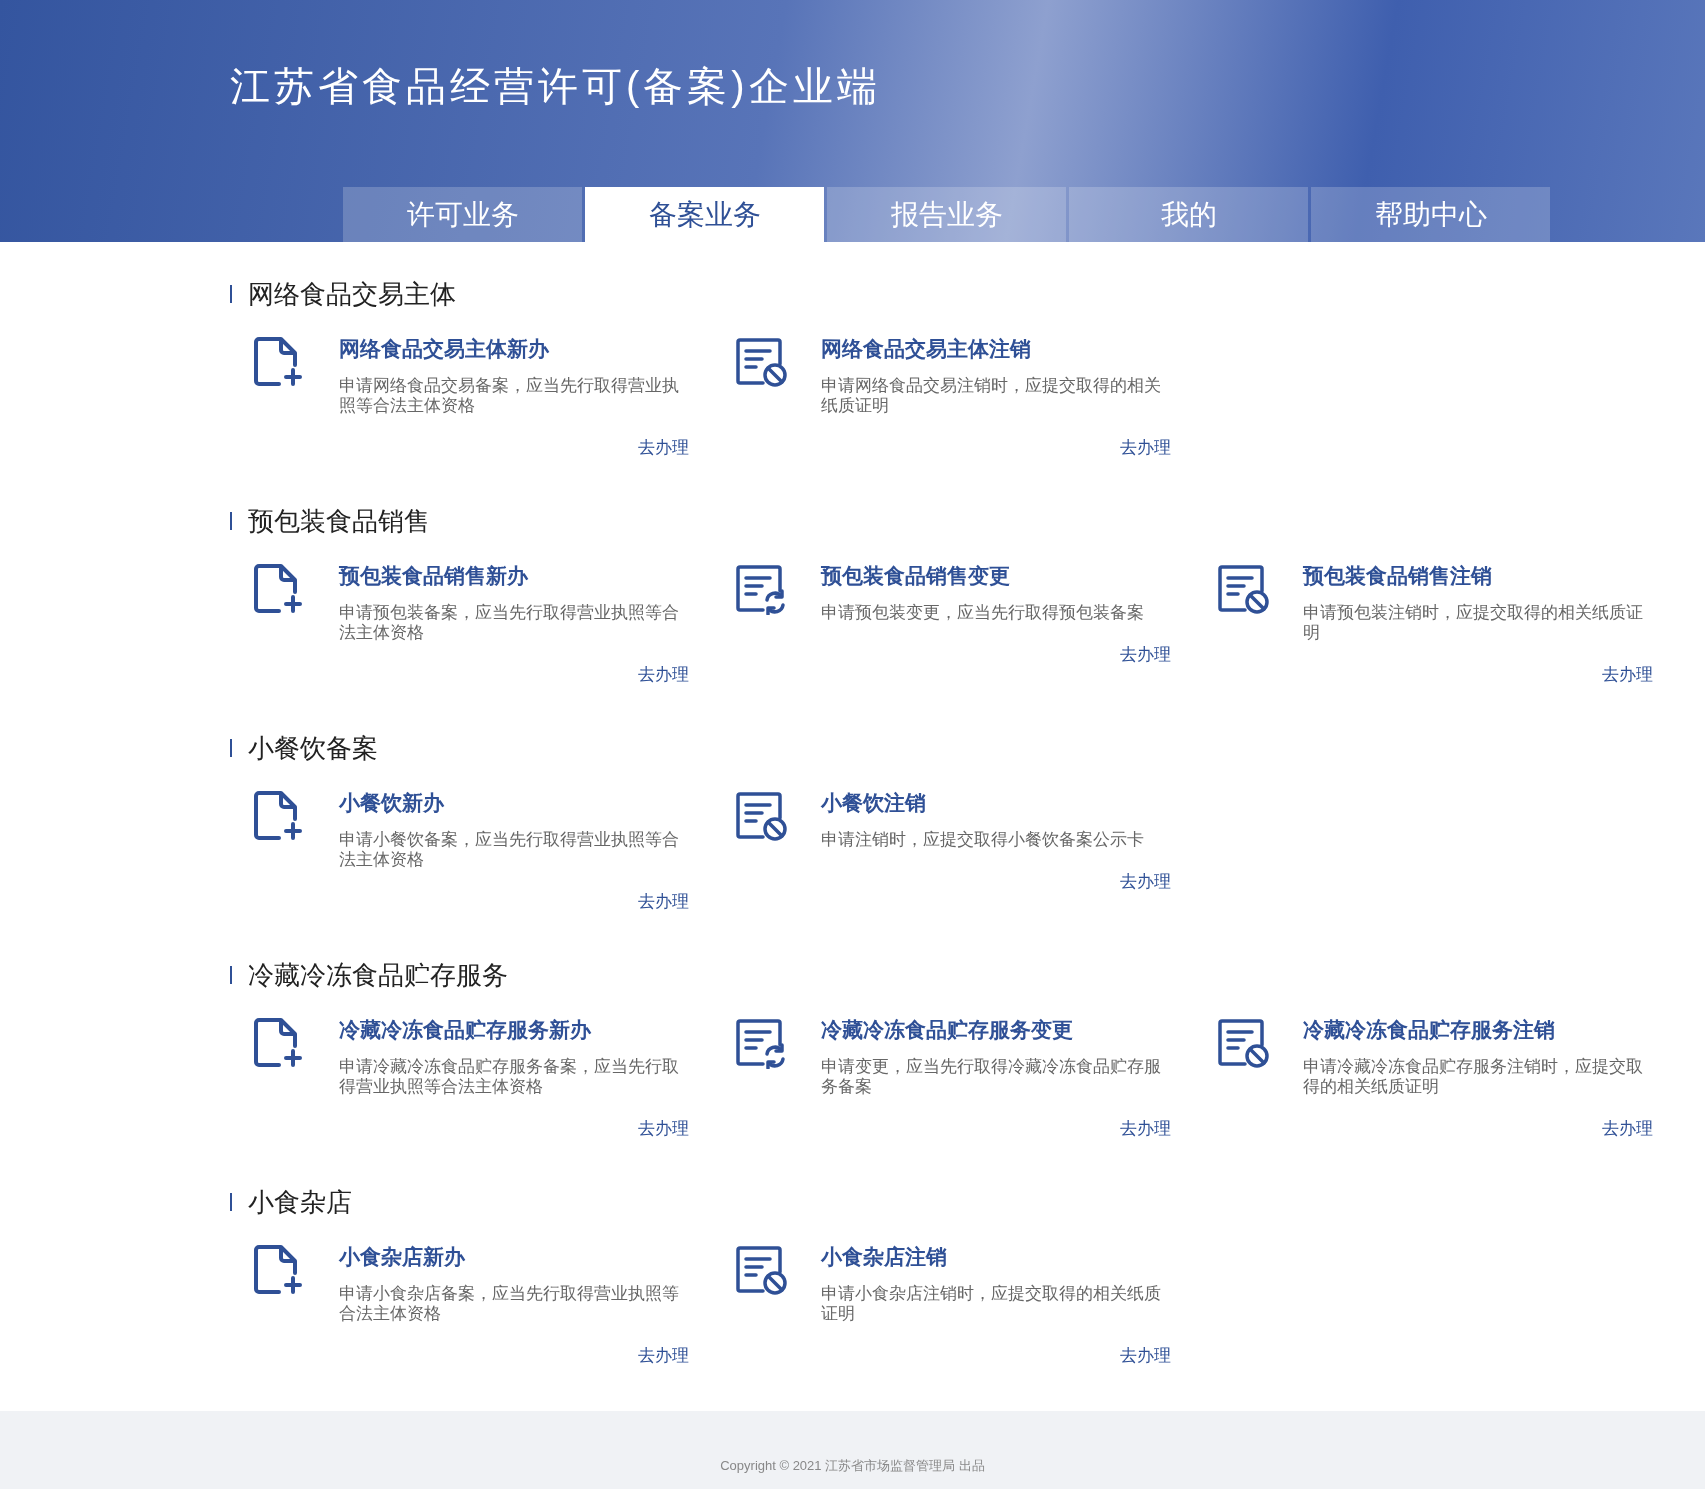 This screenshot has width=1705, height=1489. I want to click on service-title: 预包装食品销售新办, so click(434, 576).